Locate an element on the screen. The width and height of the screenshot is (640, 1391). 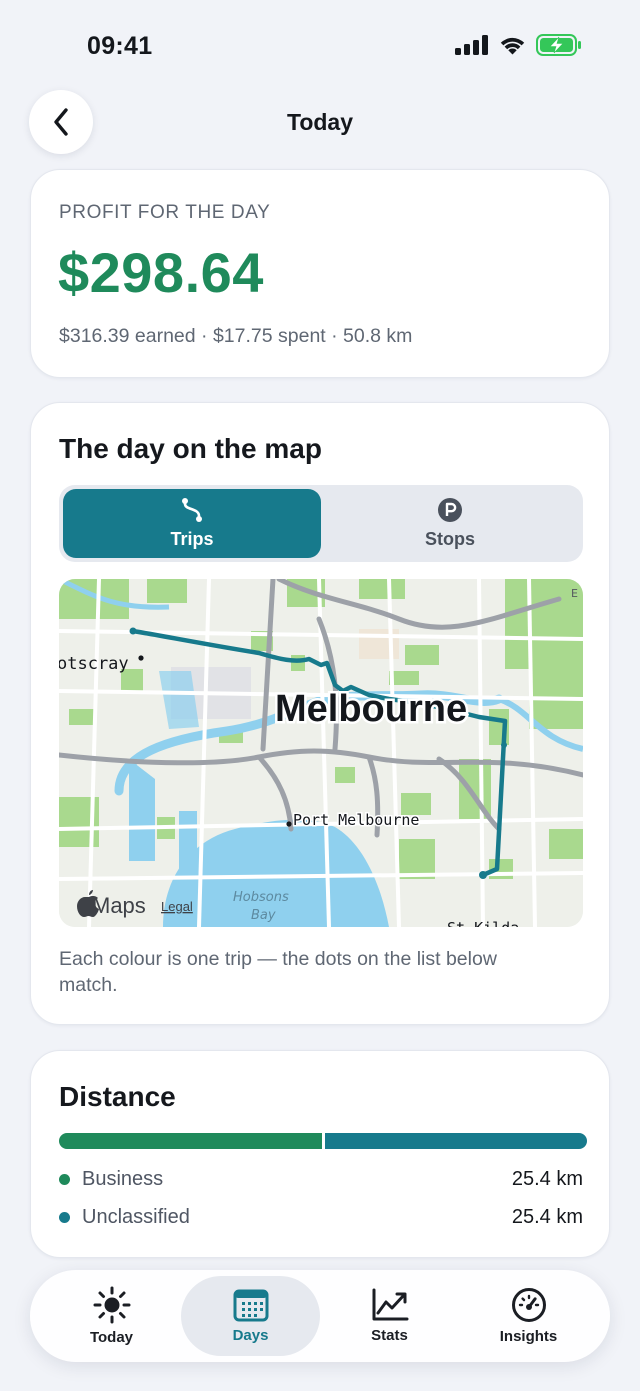
tab-days: Days is located at coordinates (250, 1316).